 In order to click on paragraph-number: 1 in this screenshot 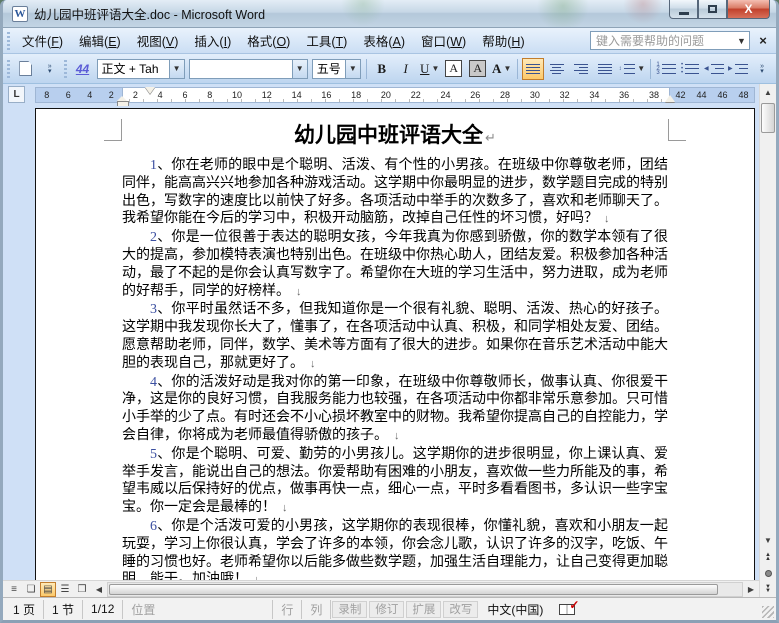, I will do `click(153, 165)`.